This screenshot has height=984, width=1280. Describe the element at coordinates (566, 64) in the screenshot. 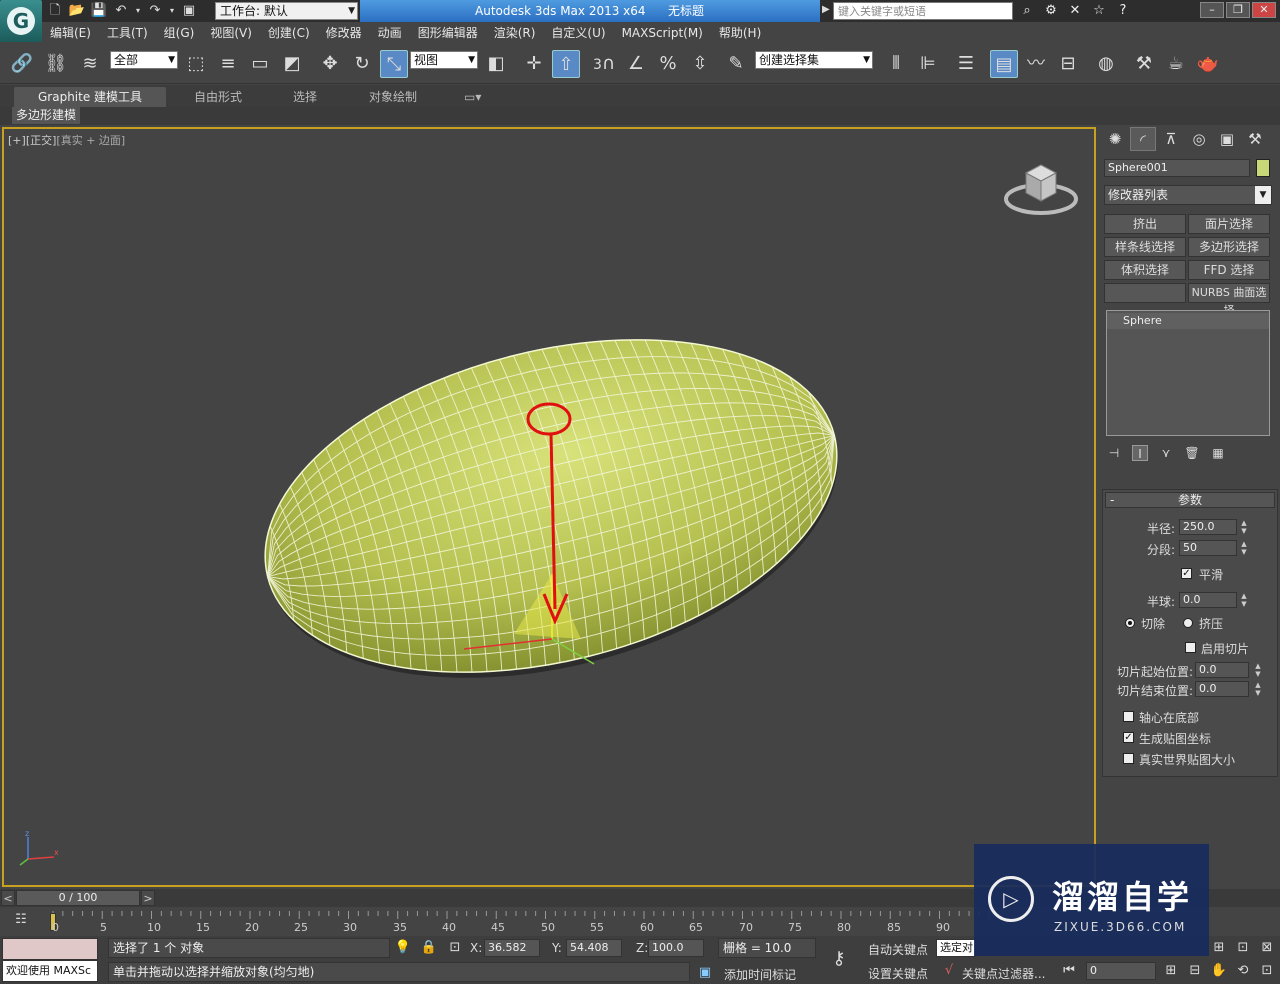

I see `keyboard-shortcut-override-icon: ⇧` at that location.